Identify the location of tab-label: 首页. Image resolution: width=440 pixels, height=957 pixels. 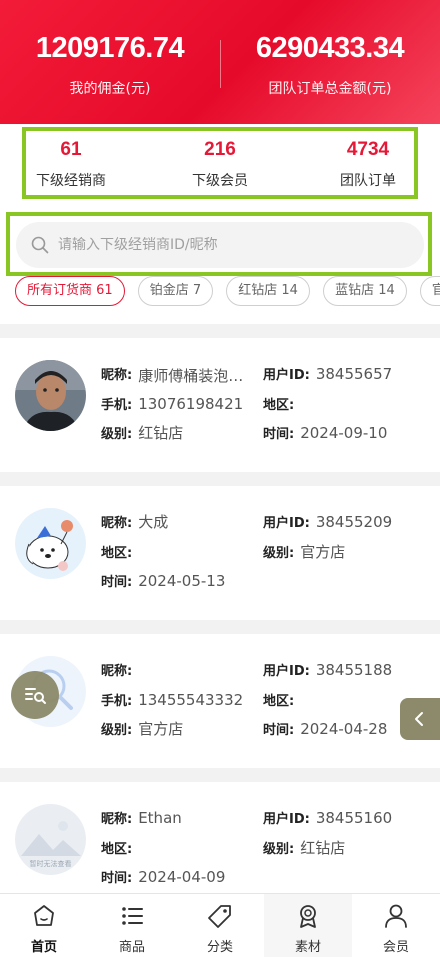
(43, 947).